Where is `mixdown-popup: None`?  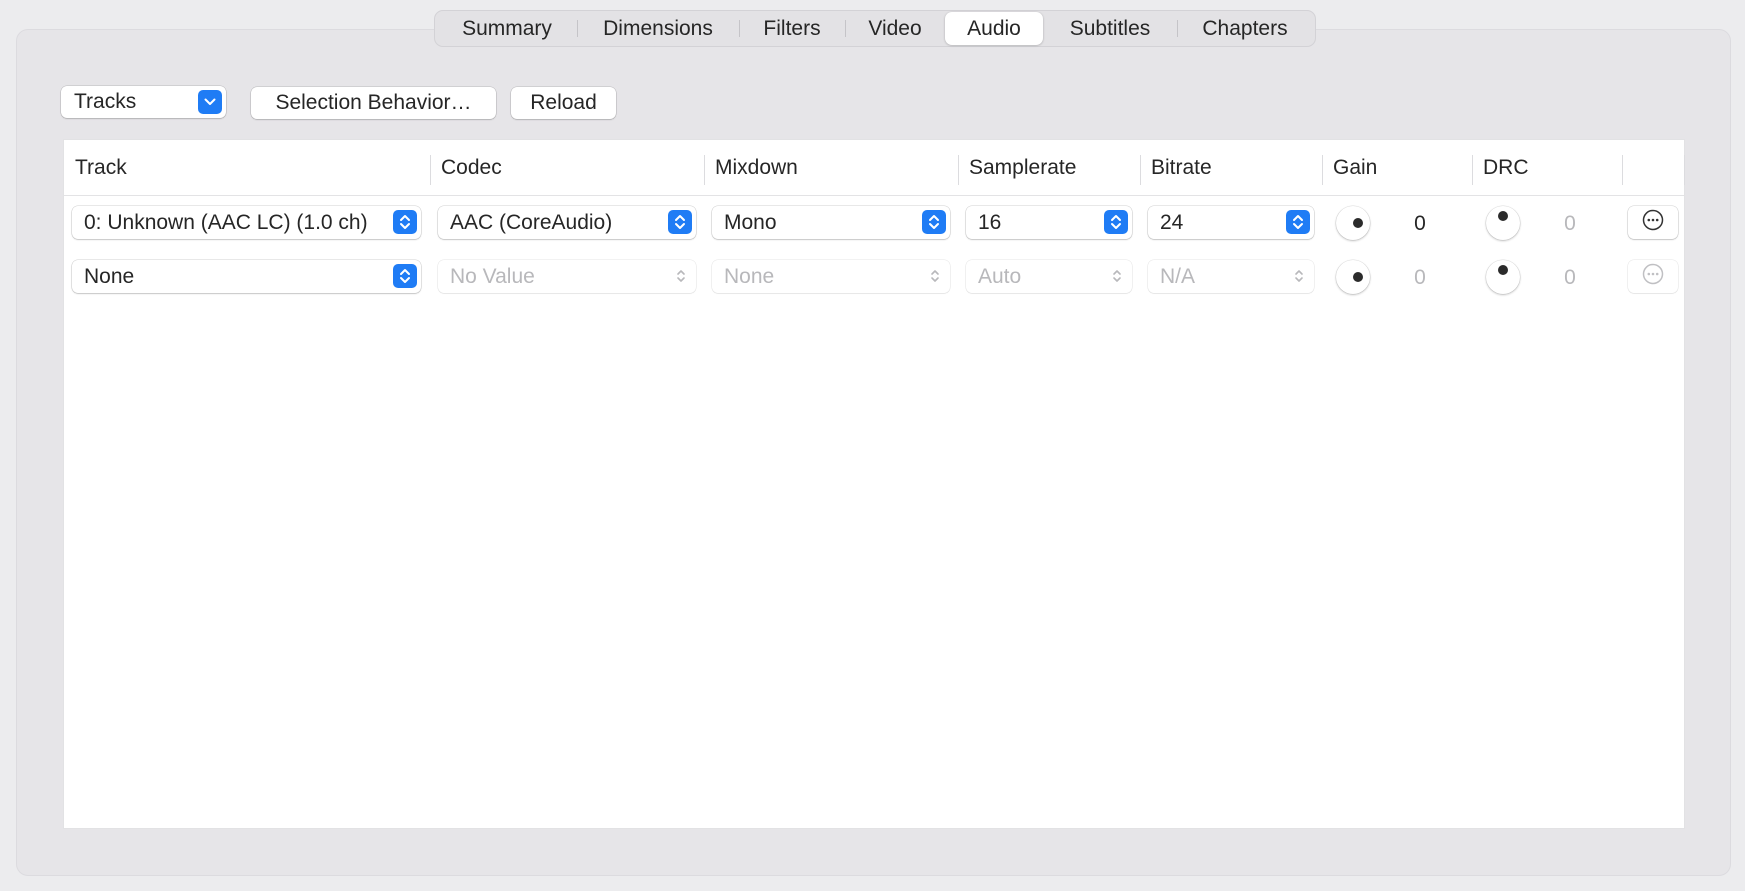
mixdown-popup: None is located at coordinates (831, 276).